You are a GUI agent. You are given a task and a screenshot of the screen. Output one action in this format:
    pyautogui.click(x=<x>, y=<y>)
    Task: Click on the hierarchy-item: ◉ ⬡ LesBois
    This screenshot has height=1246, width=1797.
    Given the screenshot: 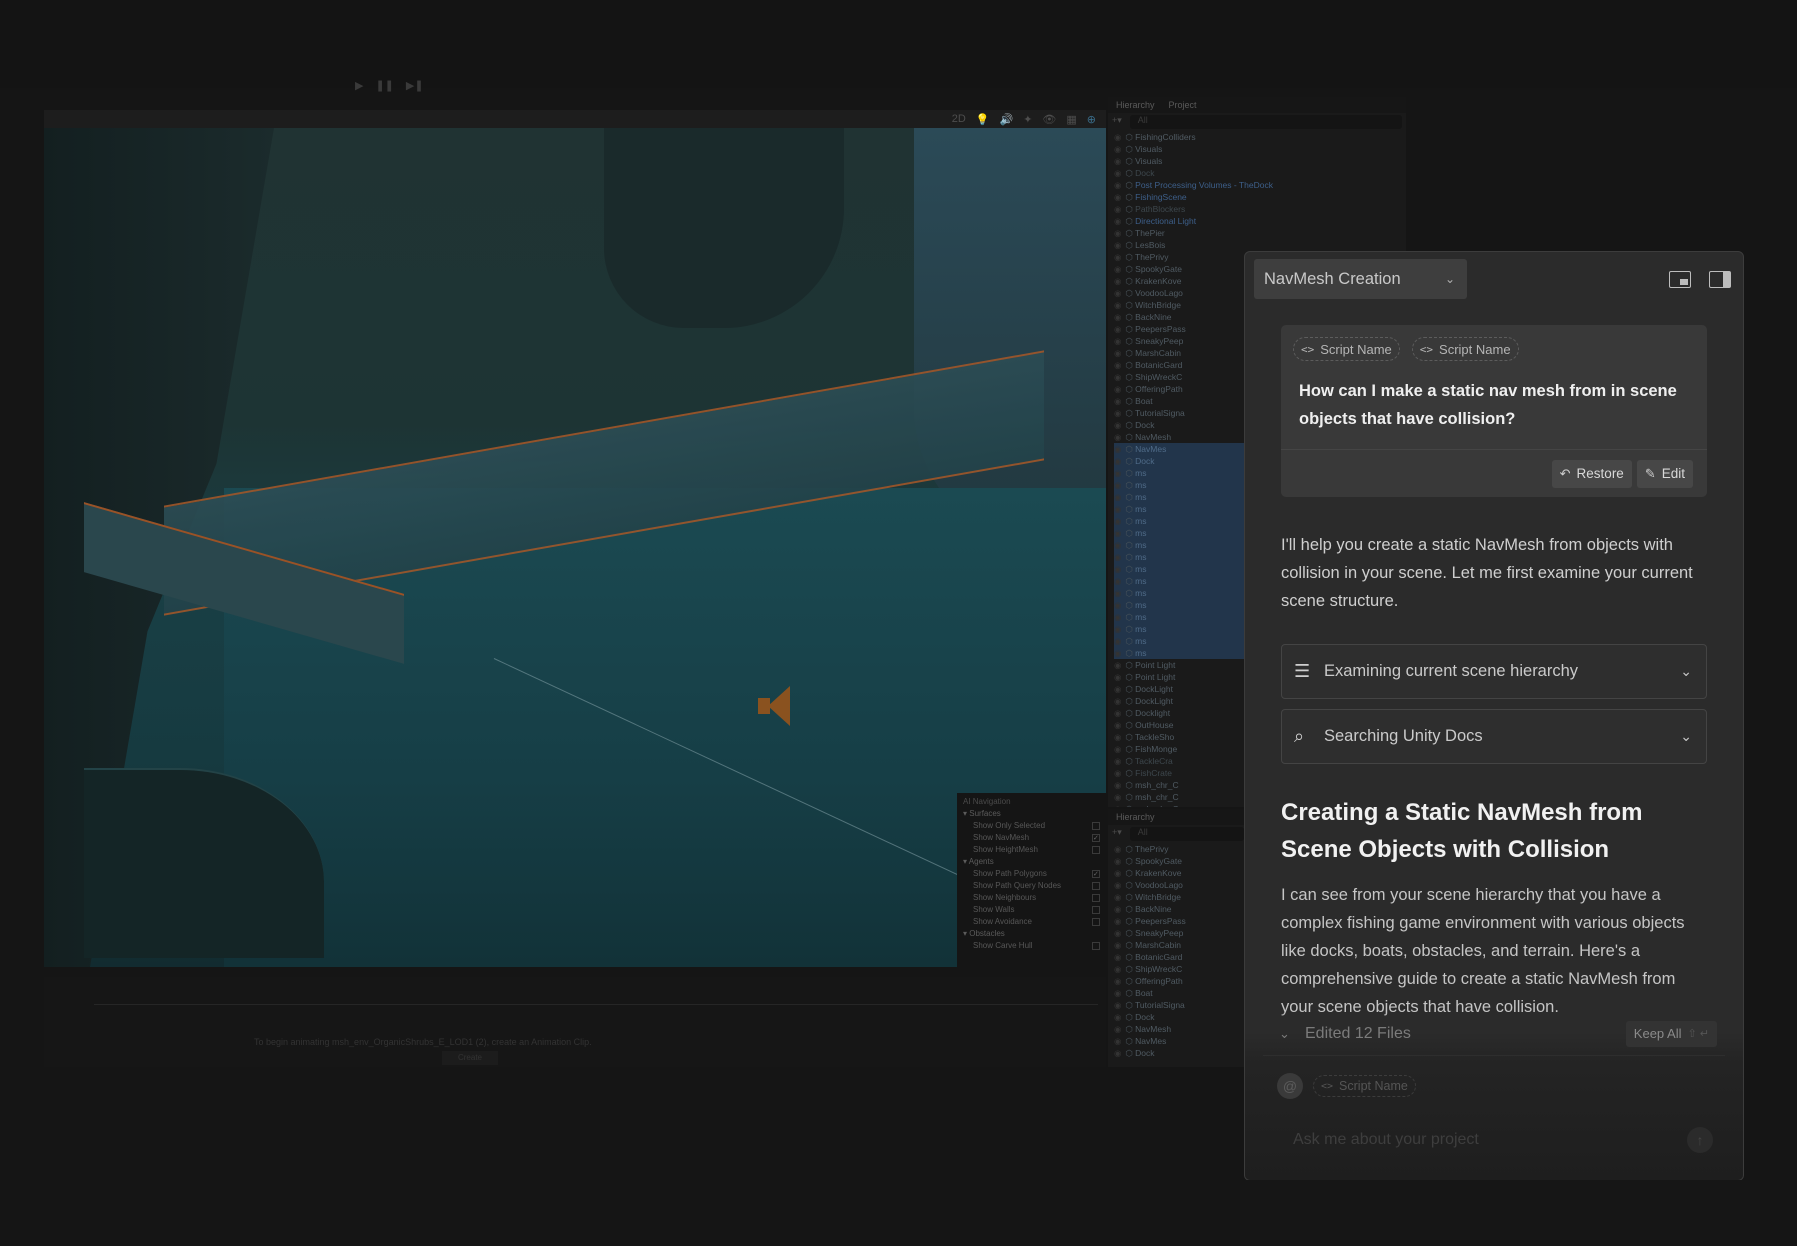 What is the action you would take?
    pyautogui.click(x=1260, y=245)
    